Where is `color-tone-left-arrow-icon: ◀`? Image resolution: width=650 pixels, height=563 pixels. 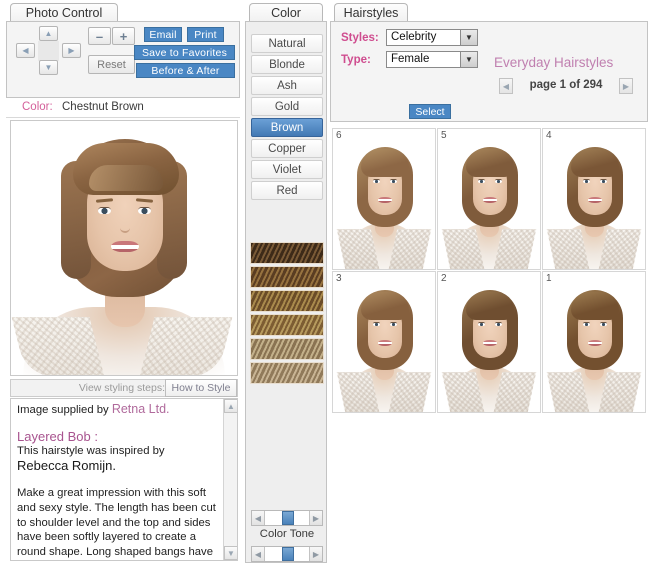
color-tone-left-arrow-icon: ◀ is located at coordinates (258, 518).